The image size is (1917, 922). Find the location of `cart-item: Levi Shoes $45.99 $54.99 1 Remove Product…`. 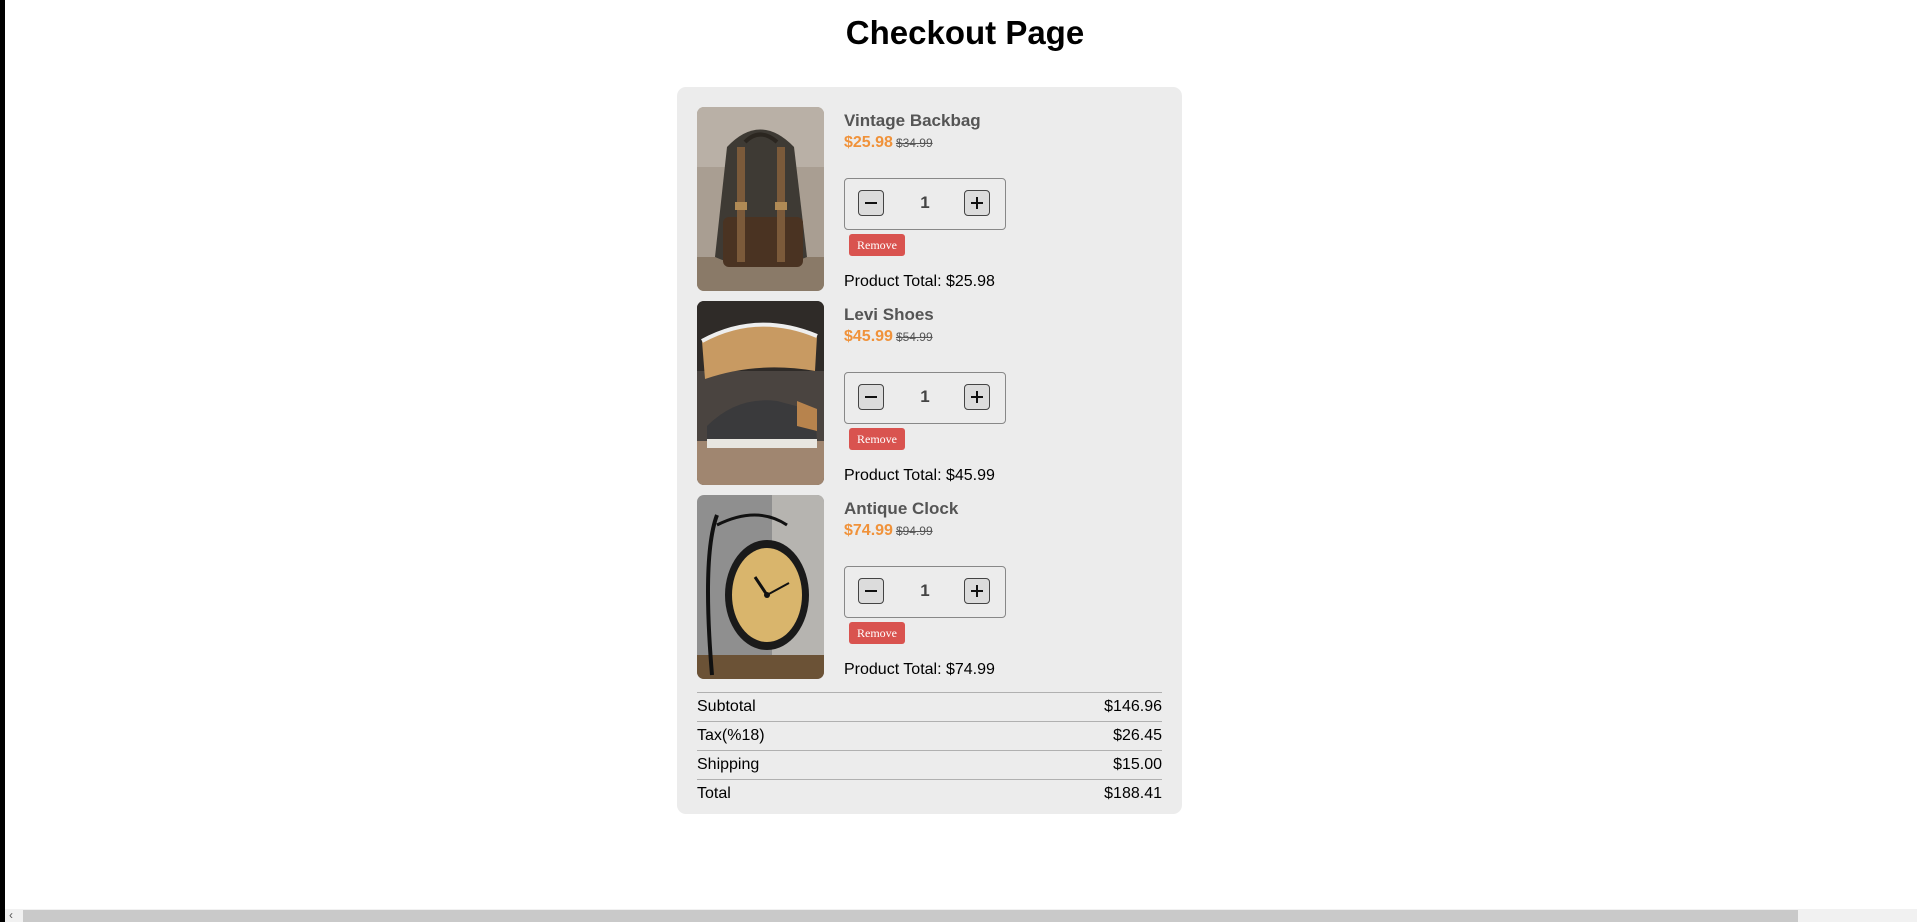

cart-item: Levi Shoes $45.99 $54.99 1 Remove Product… is located at coordinates (932, 394).